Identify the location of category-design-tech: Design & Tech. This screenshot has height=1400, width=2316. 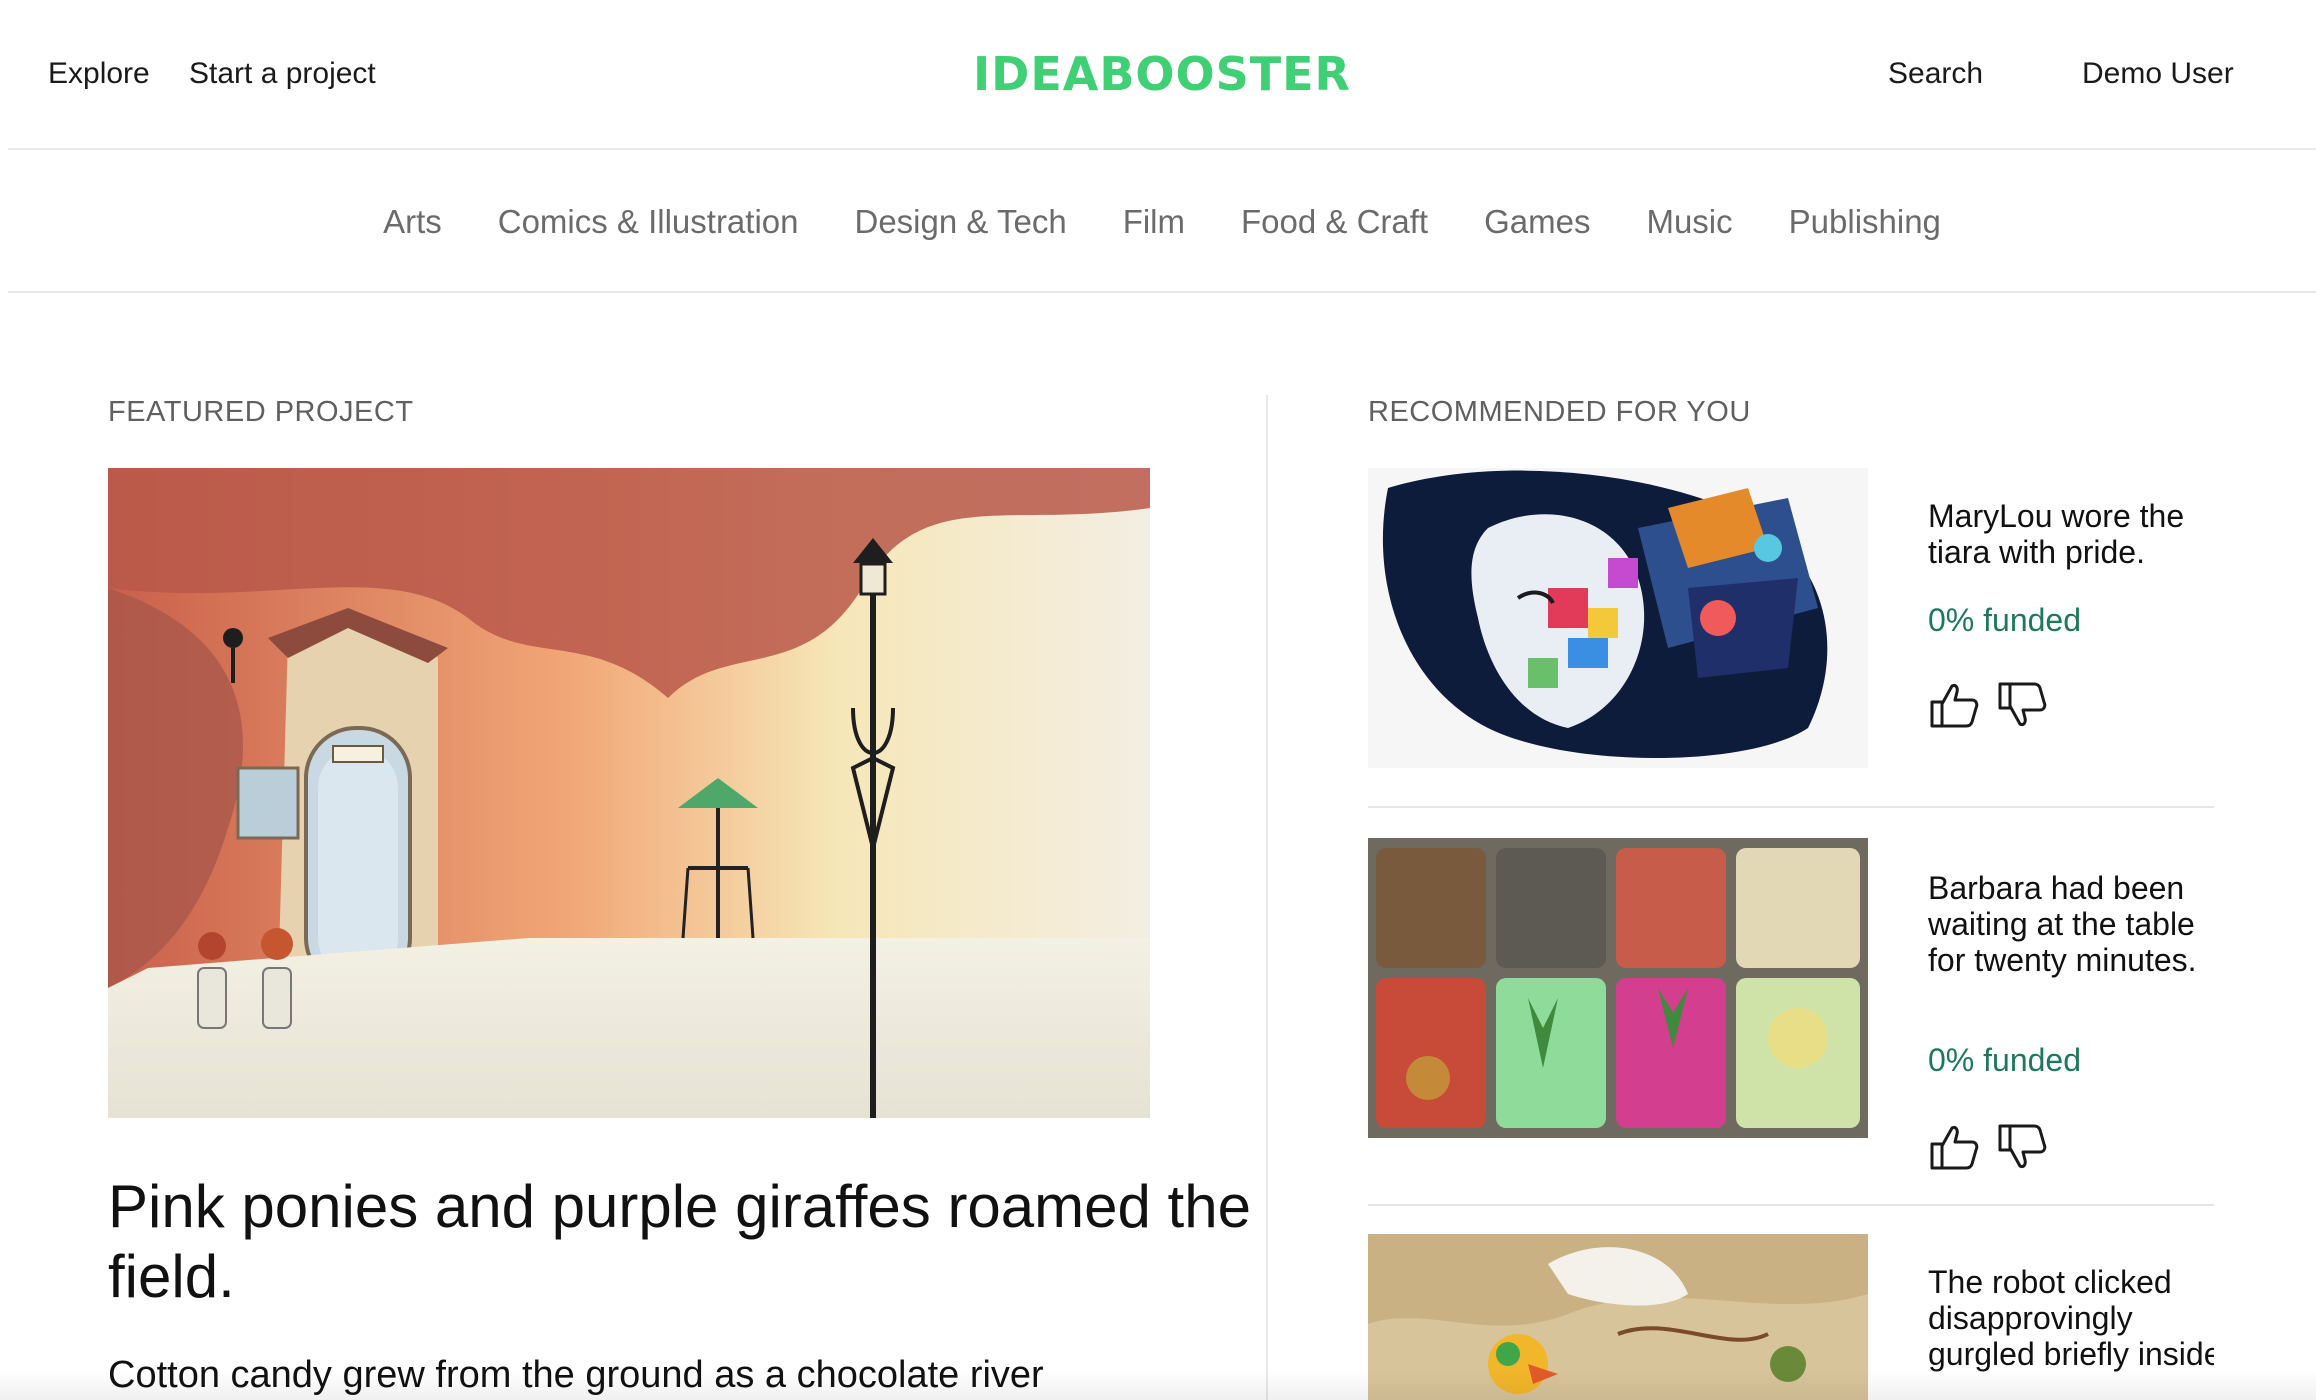
(961, 221).